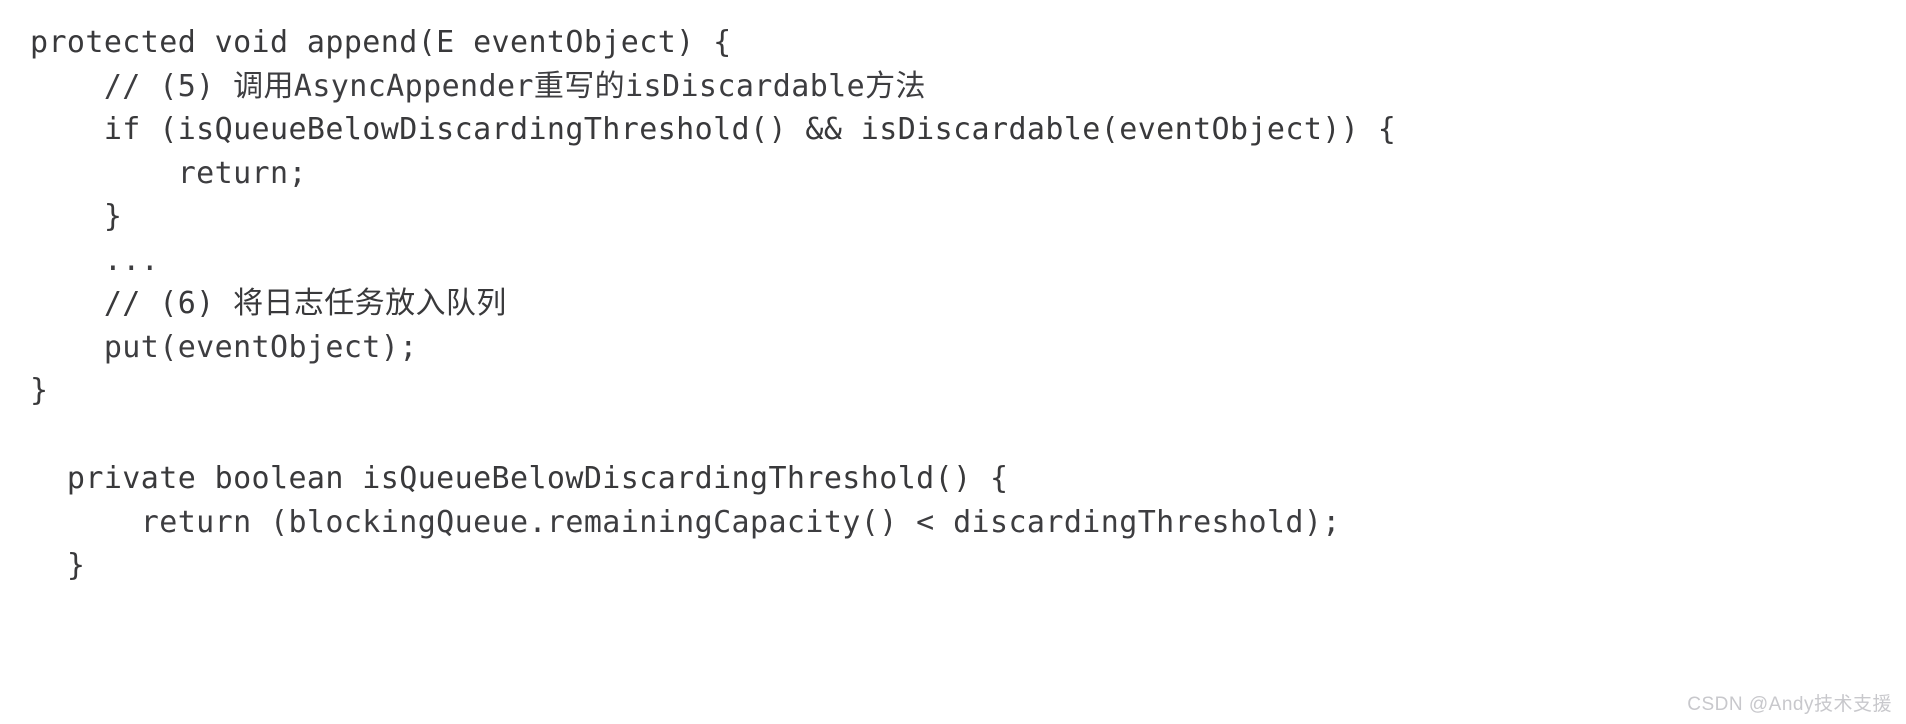 This screenshot has width=1906, height=724. What do you see at coordinates (224, 347) in the screenshot?
I see `code-line: put(eventObject);` at bounding box center [224, 347].